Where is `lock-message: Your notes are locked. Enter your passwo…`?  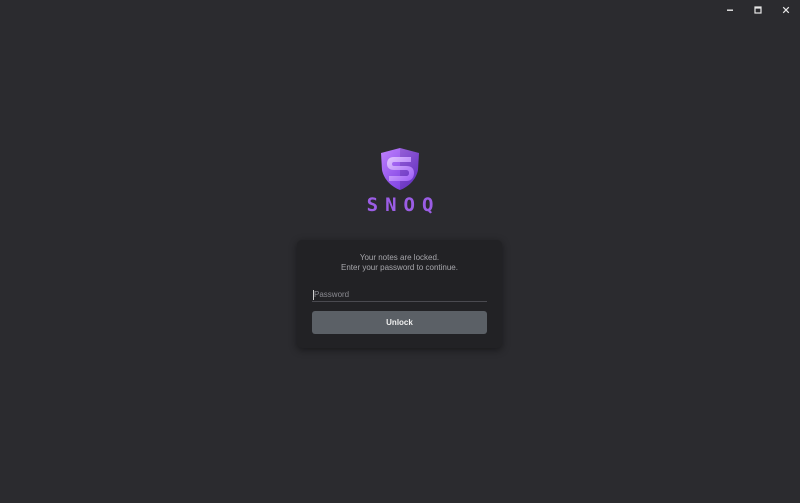
lock-message: Your notes are locked. Enter your passwo… is located at coordinates (399, 263).